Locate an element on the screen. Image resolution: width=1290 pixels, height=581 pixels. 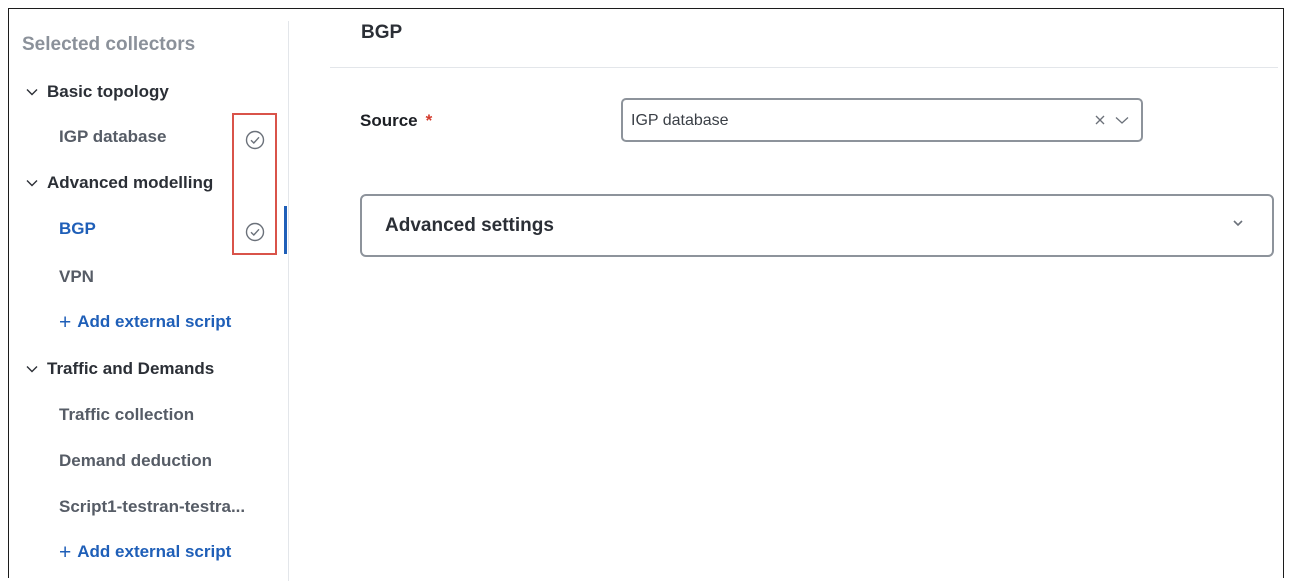
group-header-basic-topology: Basic topology is located at coordinates (97, 92).